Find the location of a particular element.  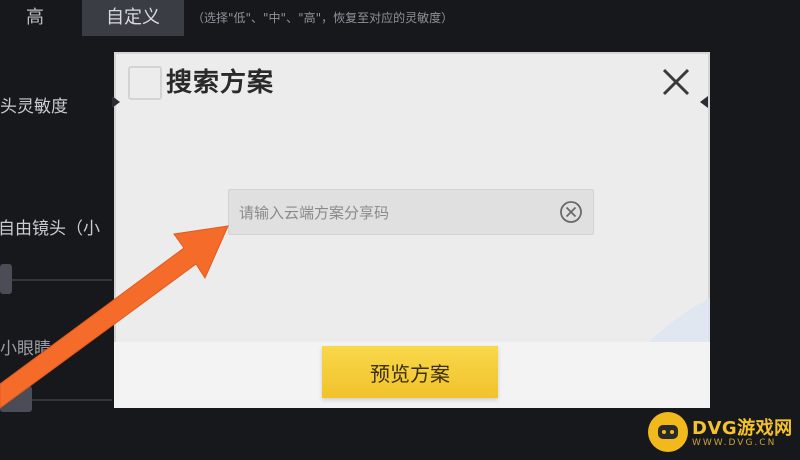

sensitivity-hint: （选择"低"、"中"、"高"，恢复至对应的灵敏度） is located at coordinates (323, 18).